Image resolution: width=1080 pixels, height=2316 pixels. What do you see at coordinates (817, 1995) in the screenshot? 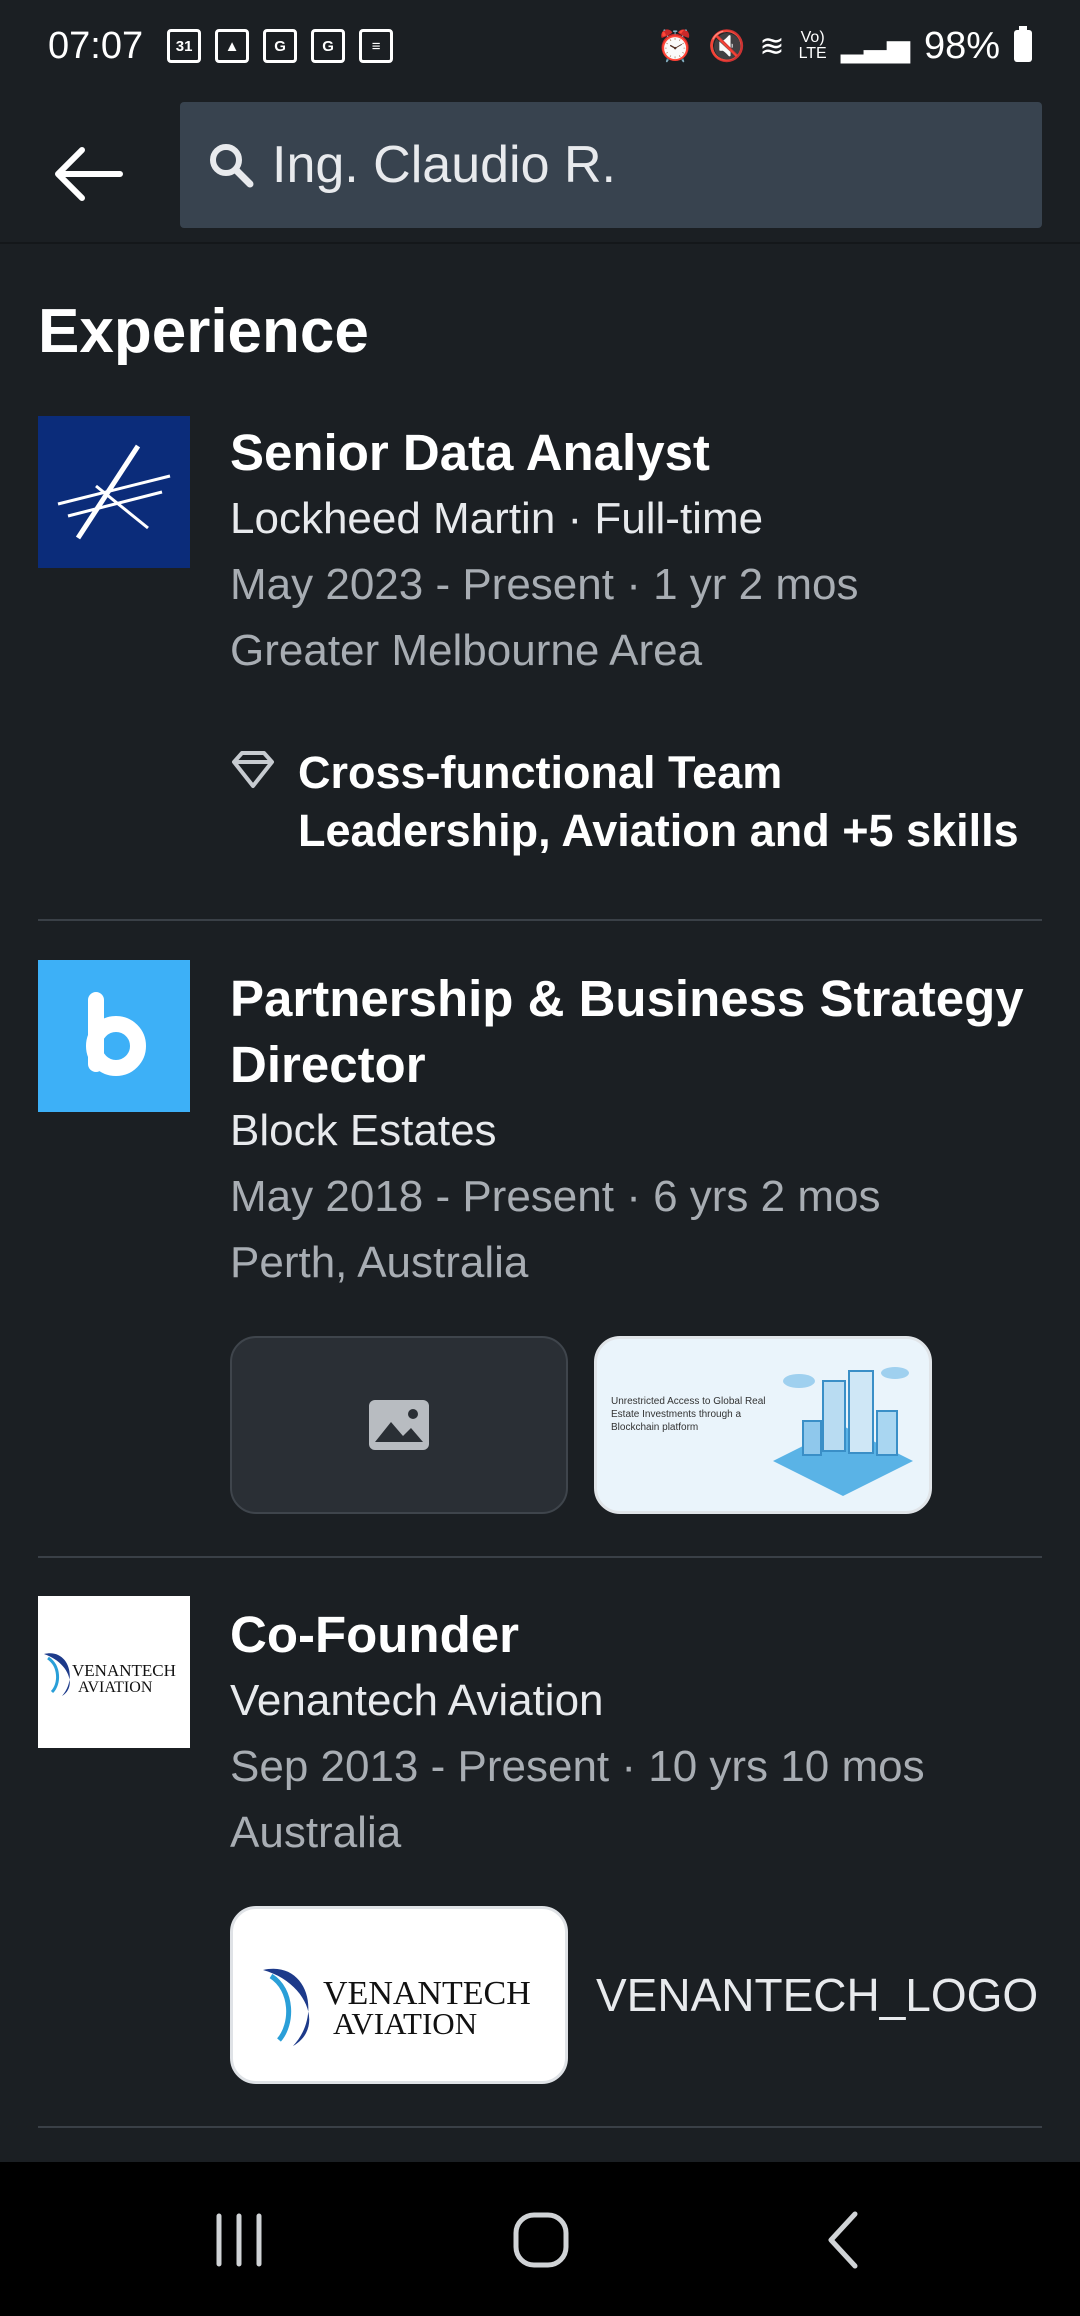
I see `media-label: VENANTECH_LOGO` at bounding box center [817, 1995].